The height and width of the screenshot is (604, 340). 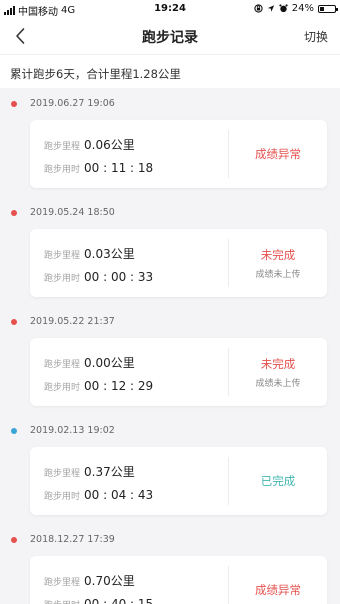 What do you see at coordinates (170, 71) in the screenshot?
I see `running-summary: 累计跑步6天，合计里程1.28公里` at bounding box center [170, 71].